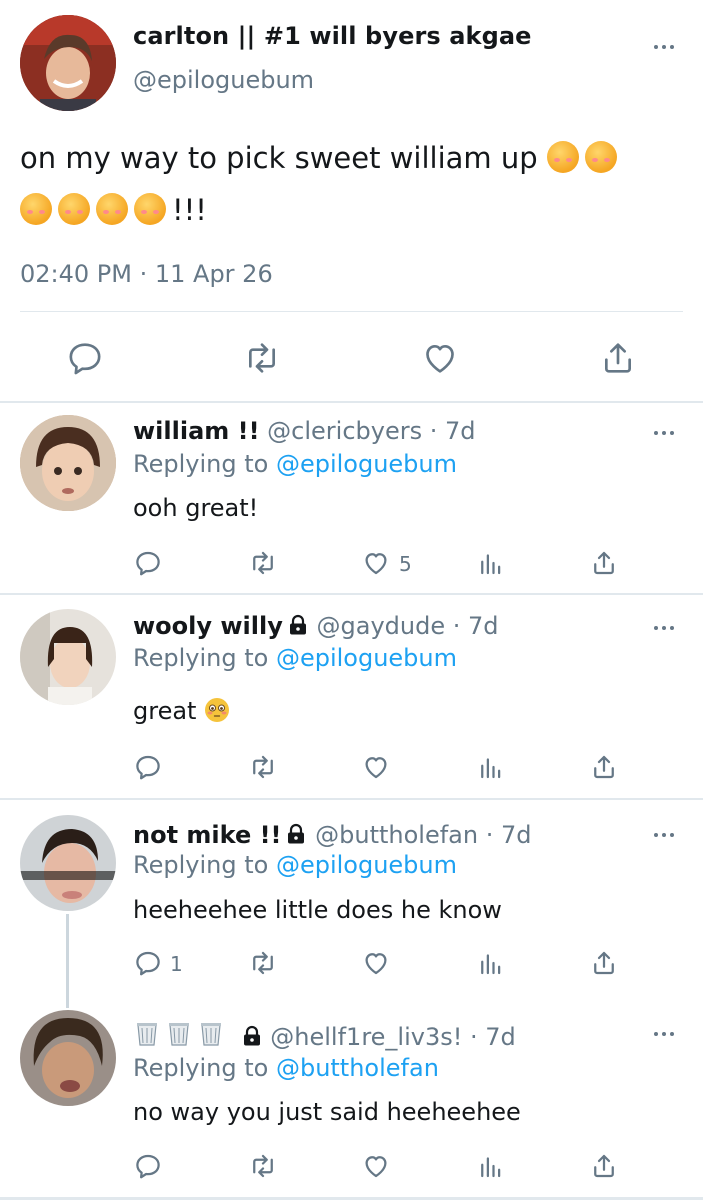  Describe the element at coordinates (366, 1037) in the screenshot. I see `handle: @hellf1re_liv3s!` at that location.